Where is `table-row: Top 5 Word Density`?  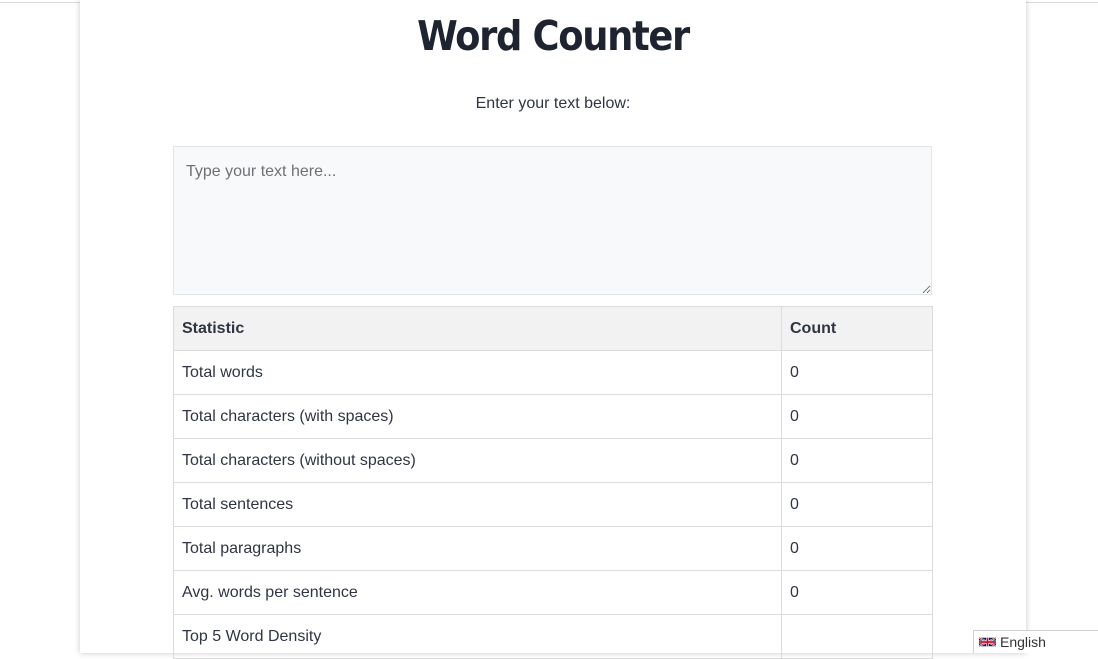 table-row: Top 5 Word Density is located at coordinates (553, 636).